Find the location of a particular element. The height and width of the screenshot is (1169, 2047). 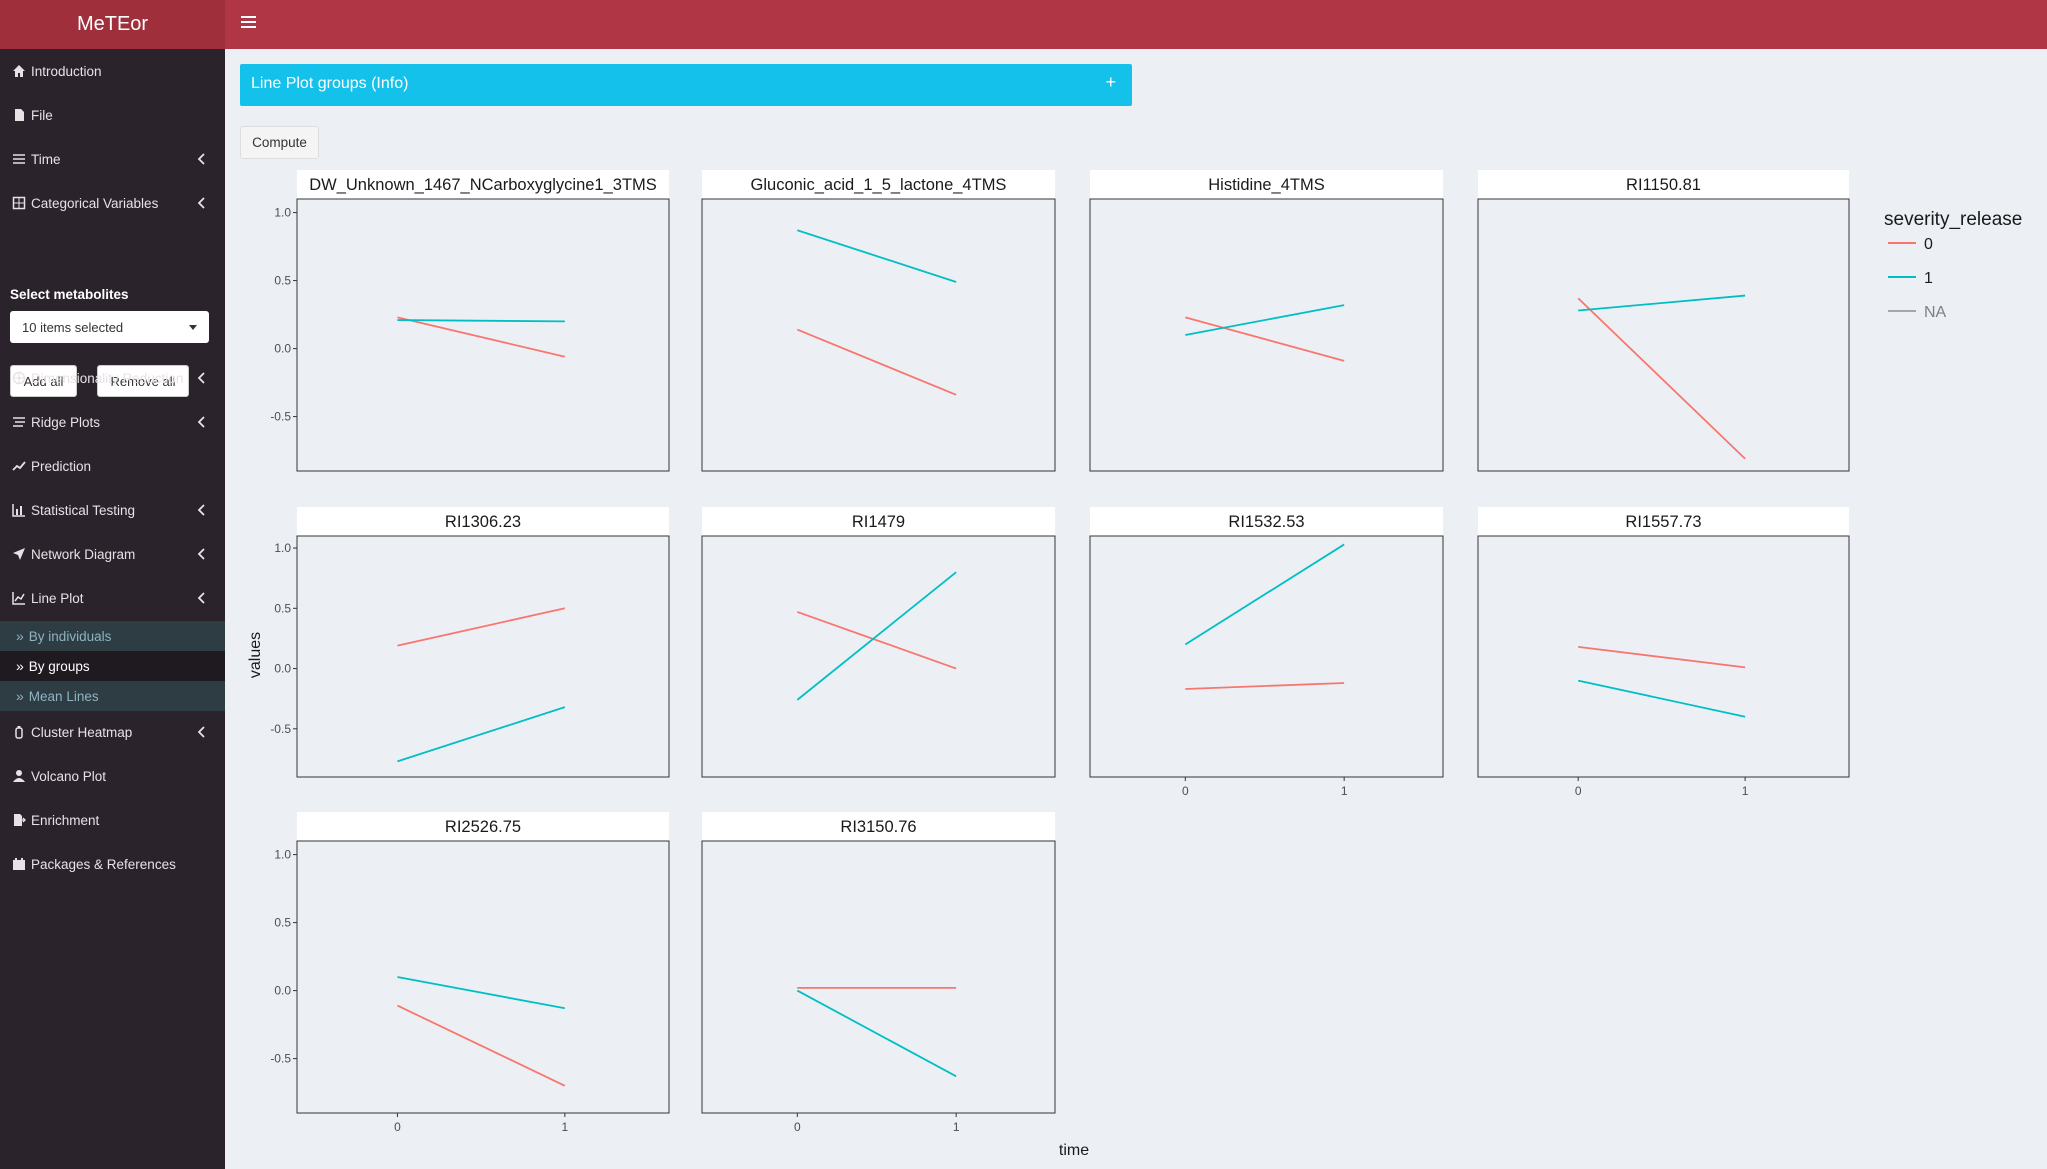

sidebar-item-label: Ridge Plots is located at coordinates (66, 422).